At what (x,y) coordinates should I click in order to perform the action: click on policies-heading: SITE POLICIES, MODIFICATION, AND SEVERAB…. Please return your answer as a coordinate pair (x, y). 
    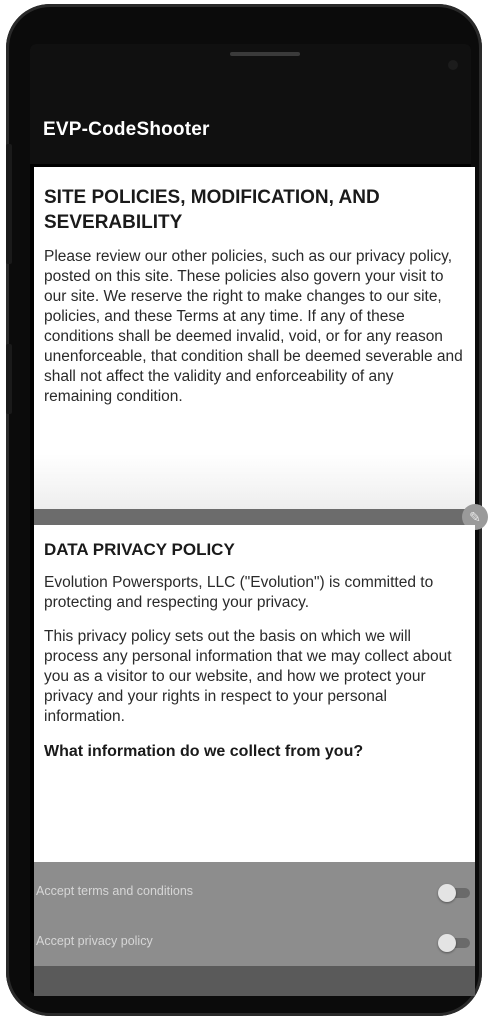
    Looking at the image, I should click on (212, 210).